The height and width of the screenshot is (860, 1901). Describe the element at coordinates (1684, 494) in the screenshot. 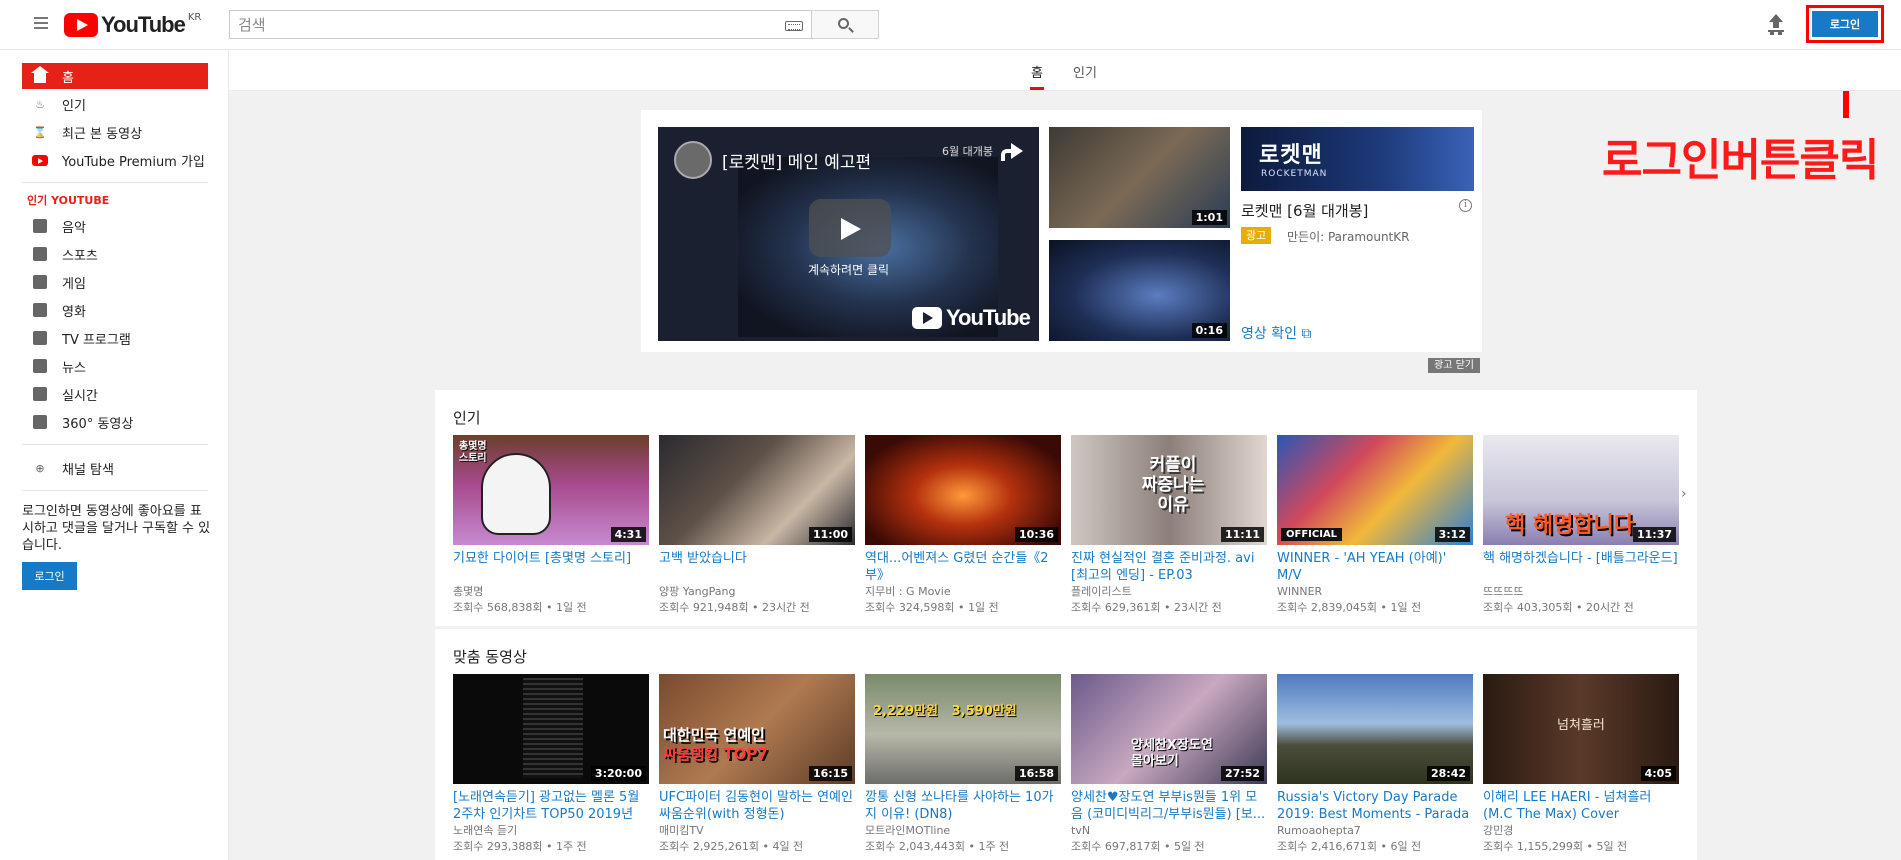

I see `shelf-next-chevron-icon: ›` at that location.